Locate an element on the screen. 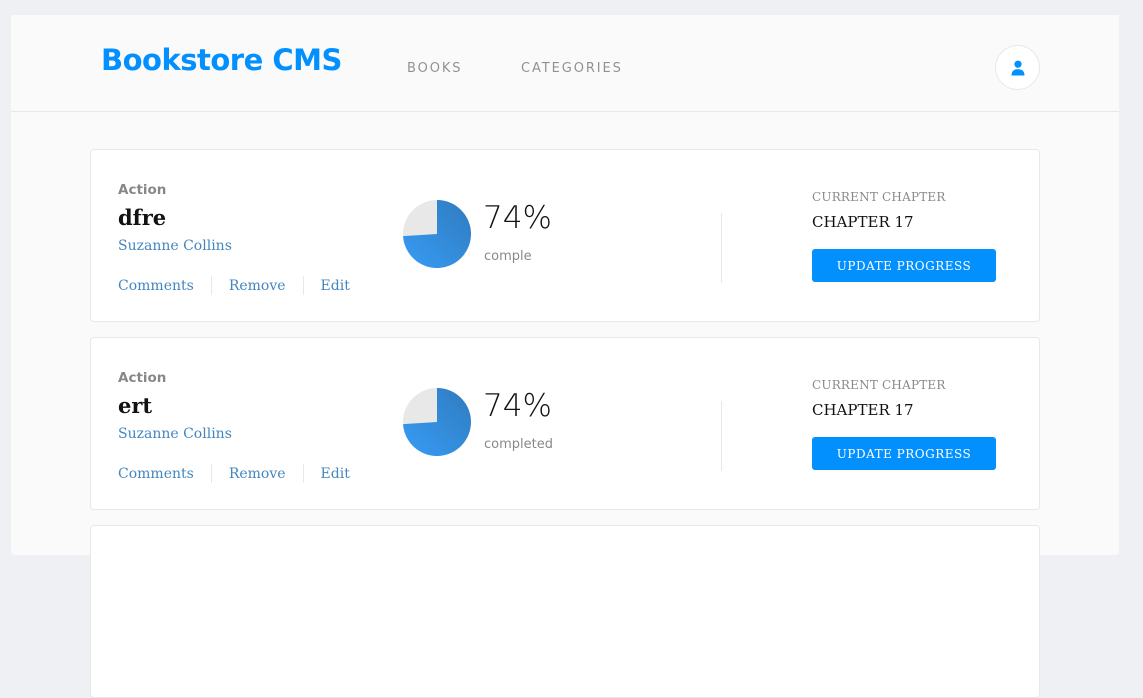 This screenshot has width=1143, height=698. user-icon is located at coordinates (1017, 67).